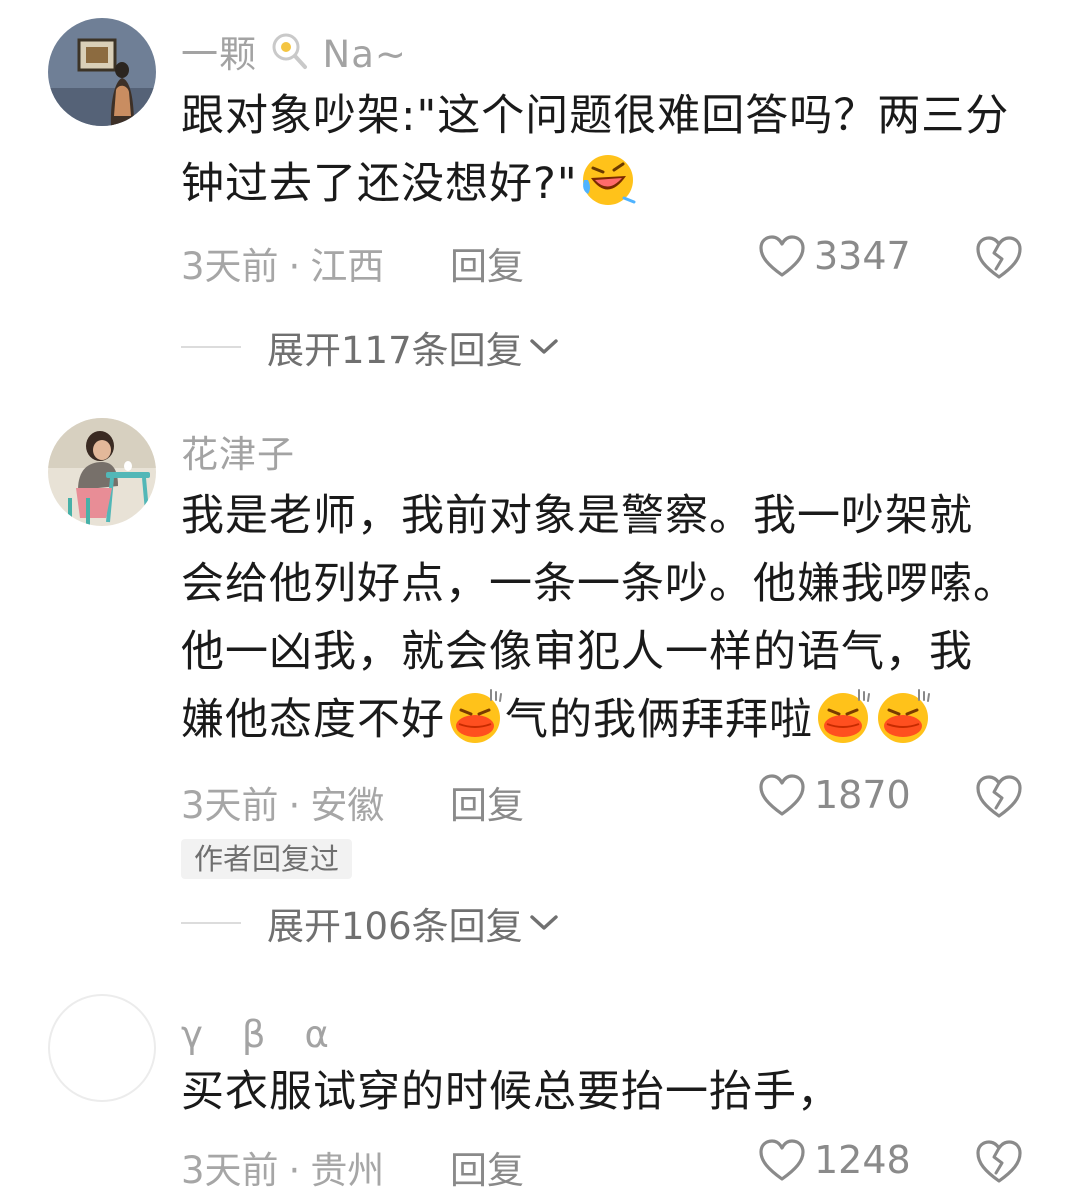 This screenshot has height=1203, width=1080. Describe the element at coordinates (255, 1031) in the screenshot. I see `username: γ β α` at that location.